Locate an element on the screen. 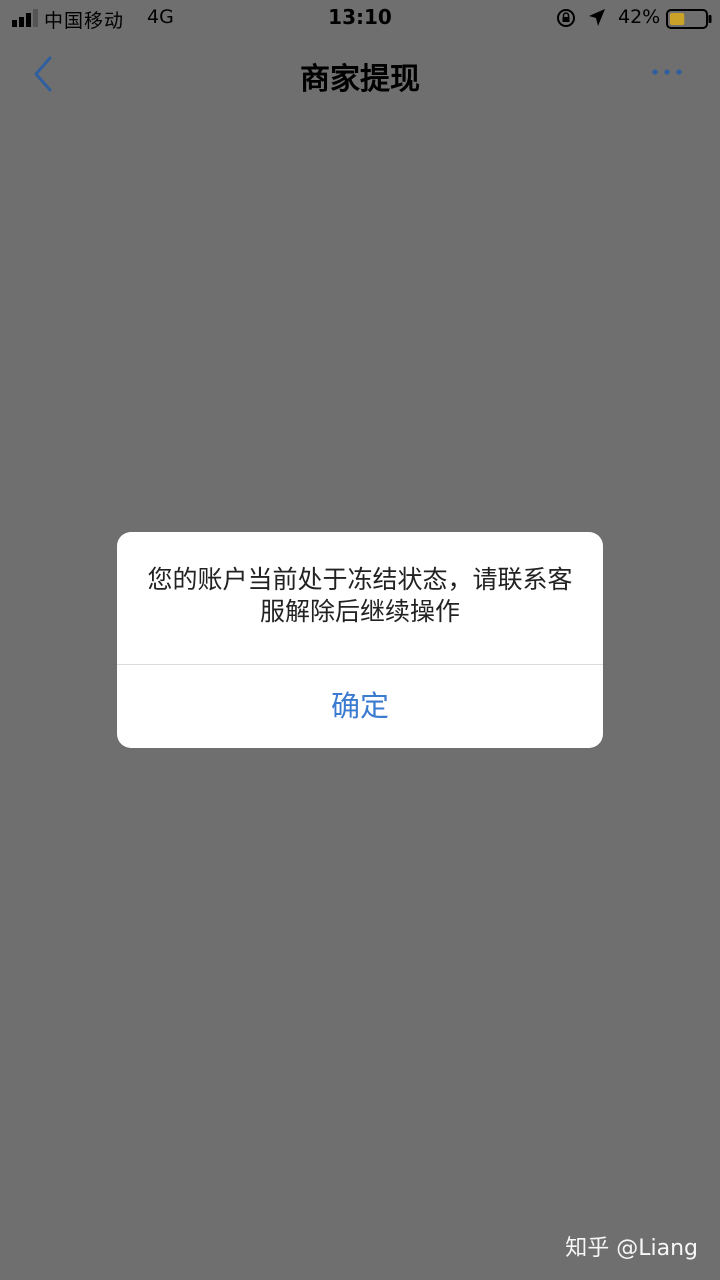 This screenshot has height=1280, width=720. nav-bar: 商家提现 is located at coordinates (360, 74).